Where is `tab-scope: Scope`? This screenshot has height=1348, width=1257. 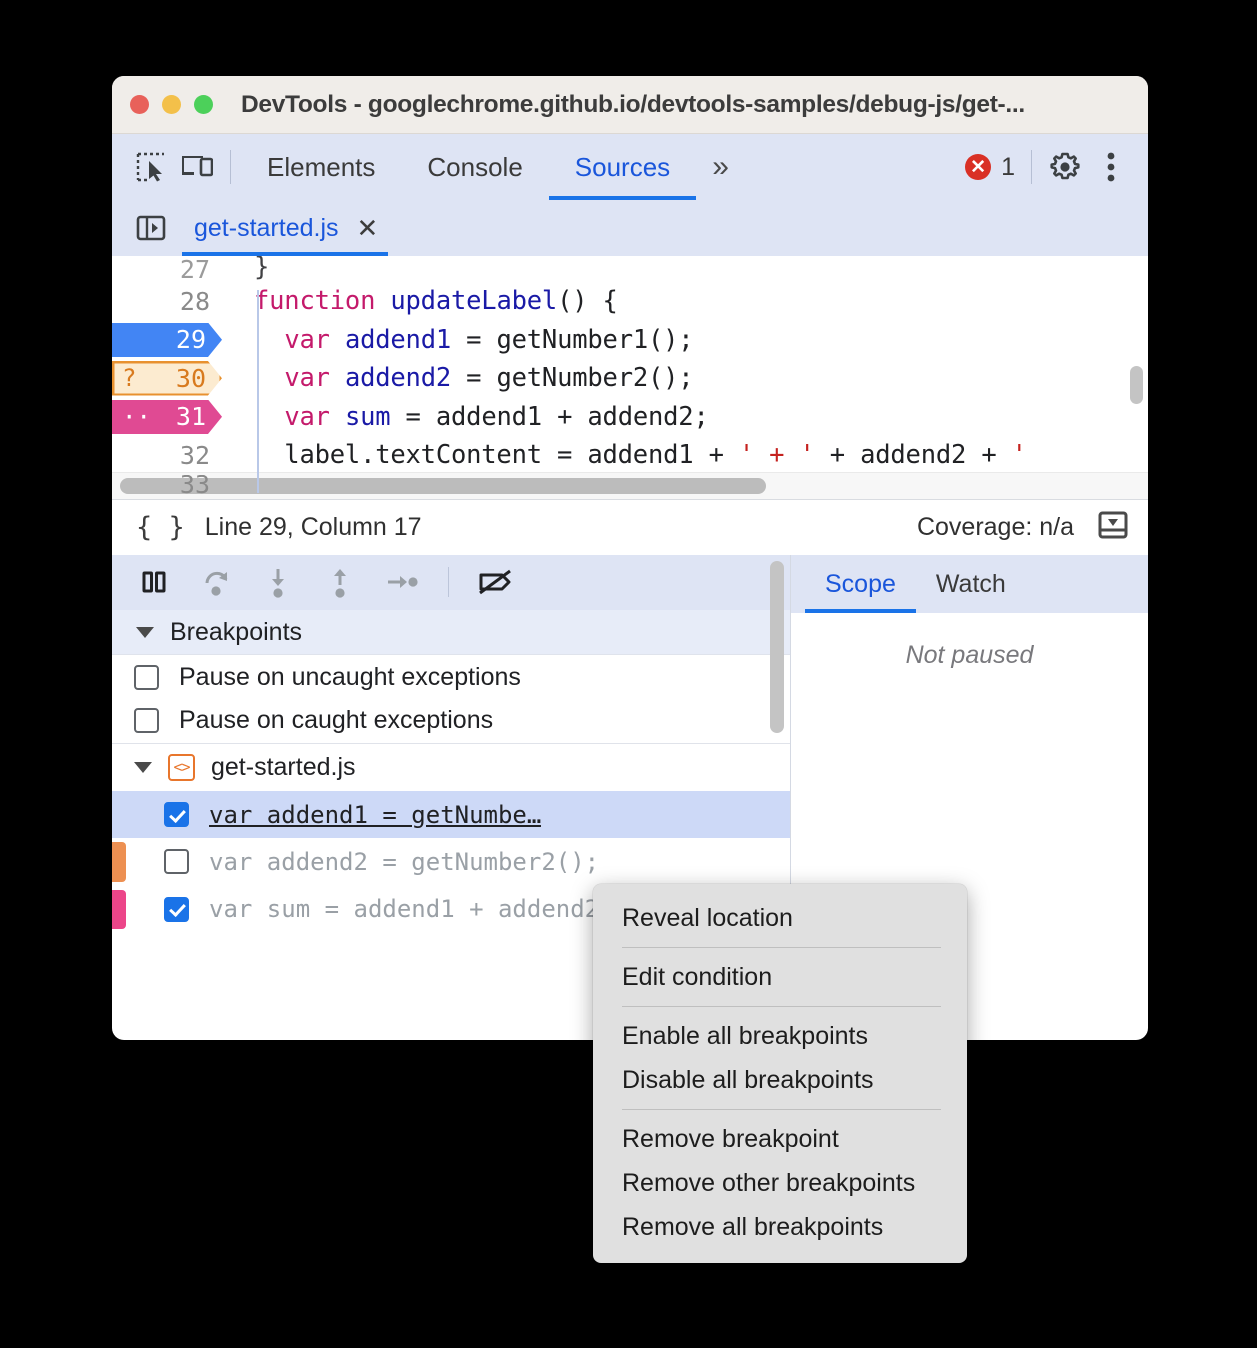 tab-scope: Scope is located at coordinates (860, 584).